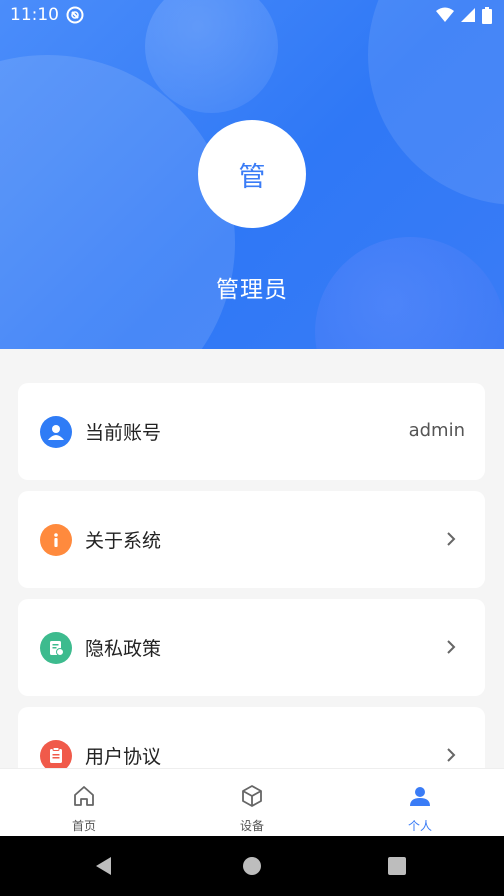 This screenshot has height=896, width=504. What do you see at coordinates (56, 648) in the screenshot?
I see `privacy-doc-icon` at bounding box center [56, 648].